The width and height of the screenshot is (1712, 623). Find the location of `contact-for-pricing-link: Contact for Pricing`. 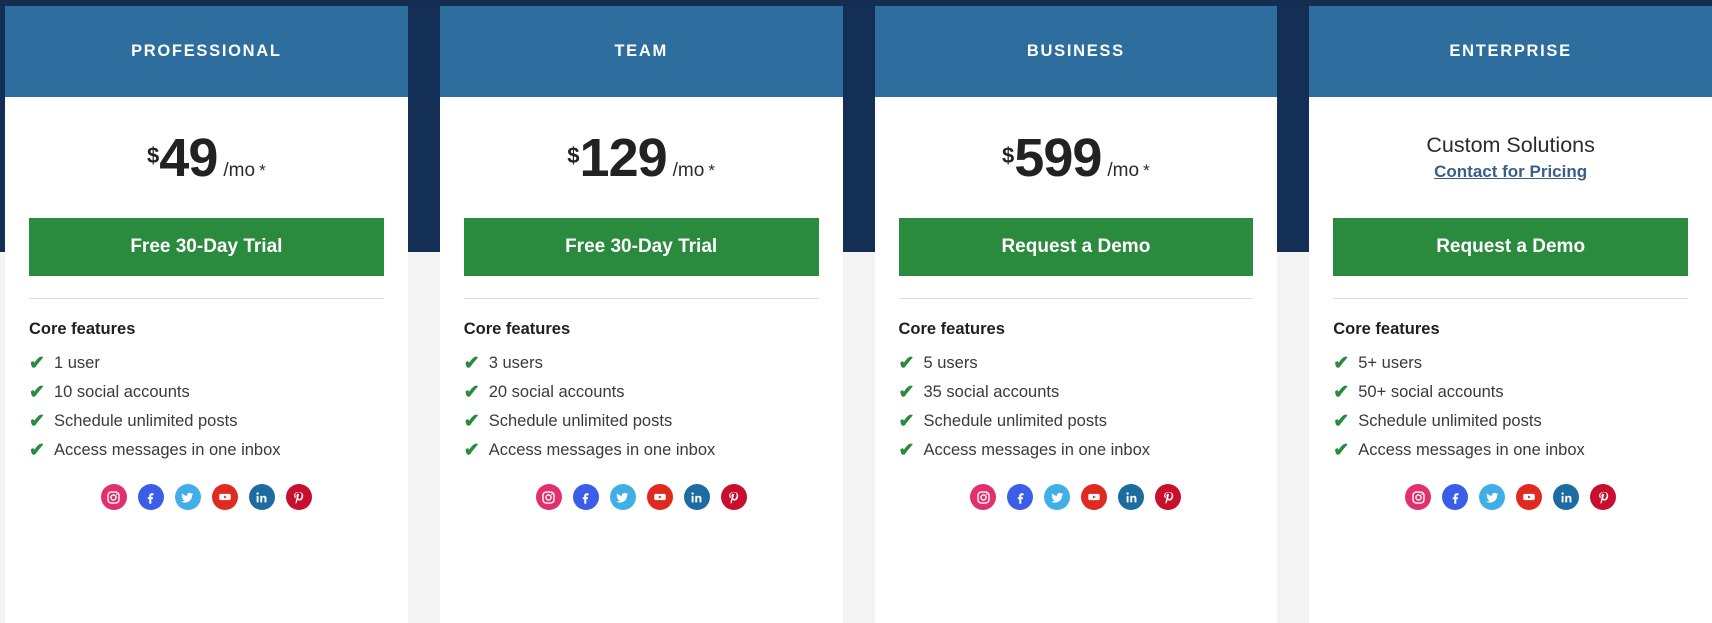

contact-for-pricing-link: Contact for Pricing is located at coordinates (1510, 172).